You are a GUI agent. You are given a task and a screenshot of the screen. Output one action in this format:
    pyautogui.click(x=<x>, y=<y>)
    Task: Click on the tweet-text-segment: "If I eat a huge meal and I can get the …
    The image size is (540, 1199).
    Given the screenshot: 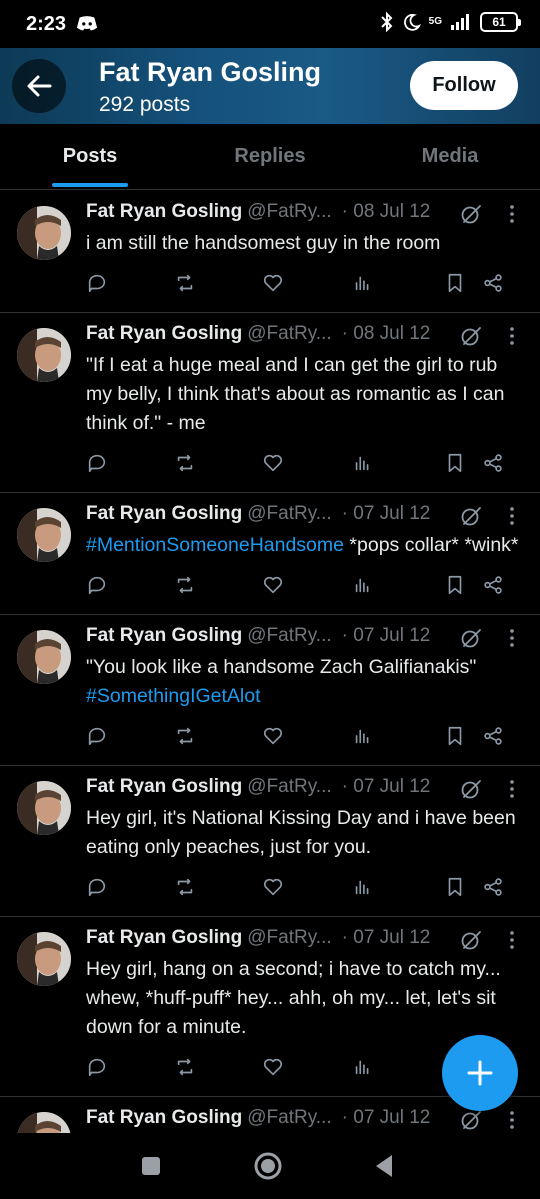 What is the action you would take?
    pyautogui.click(x=295, y=394)
    